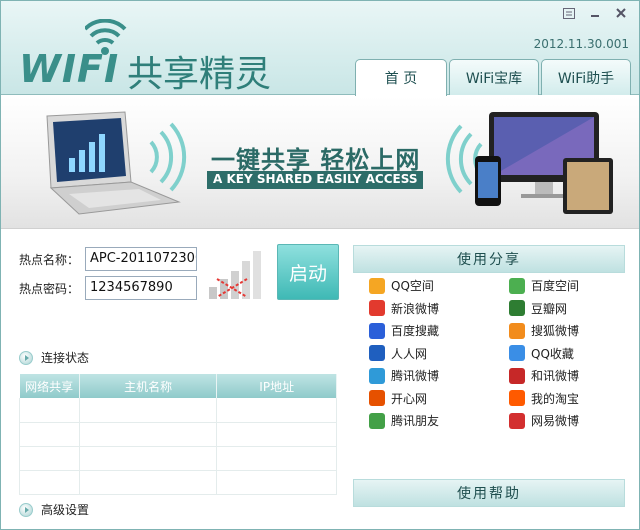 Image resolution: width=640 pixels, height=530 pixels. Describe the element at coordinates (377, 375) in the screenshot. I see `tencent-weibo-icon` at that location.